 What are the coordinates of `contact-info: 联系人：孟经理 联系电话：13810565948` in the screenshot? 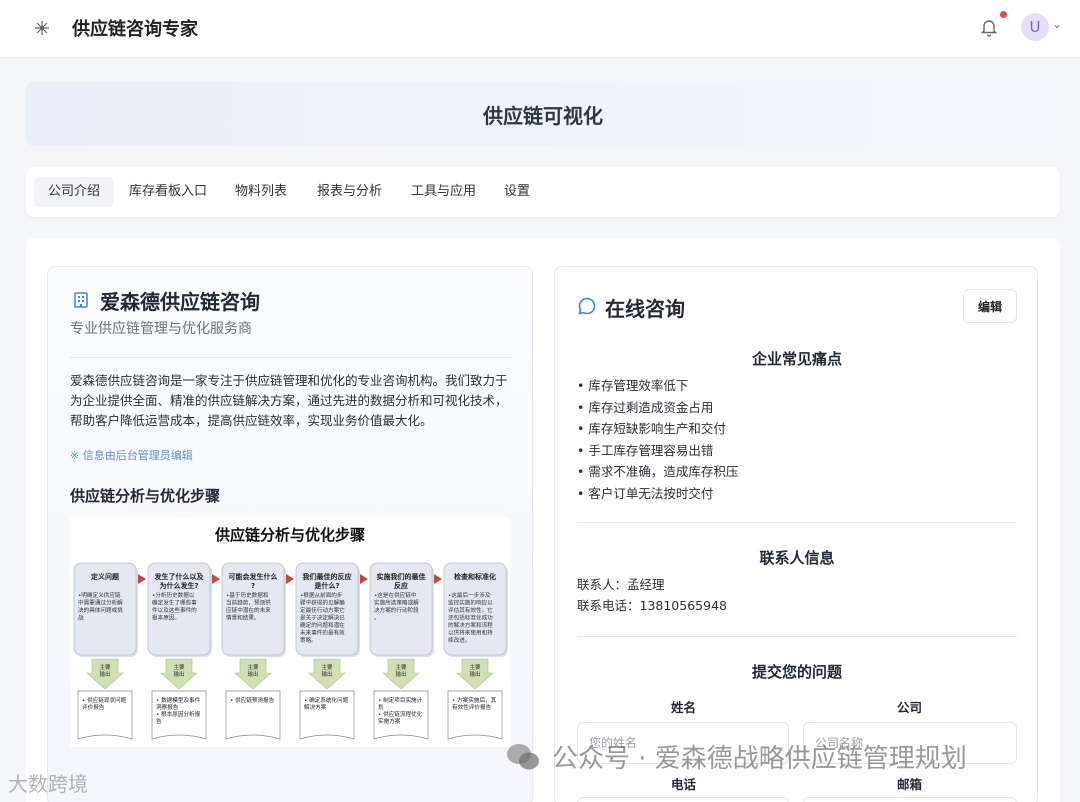 It's located at (652, 595).